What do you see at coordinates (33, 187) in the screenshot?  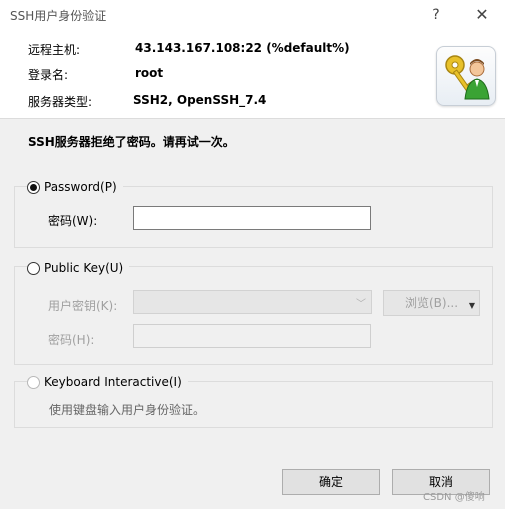 I see `password-radio` at bounding box center [33, 187].